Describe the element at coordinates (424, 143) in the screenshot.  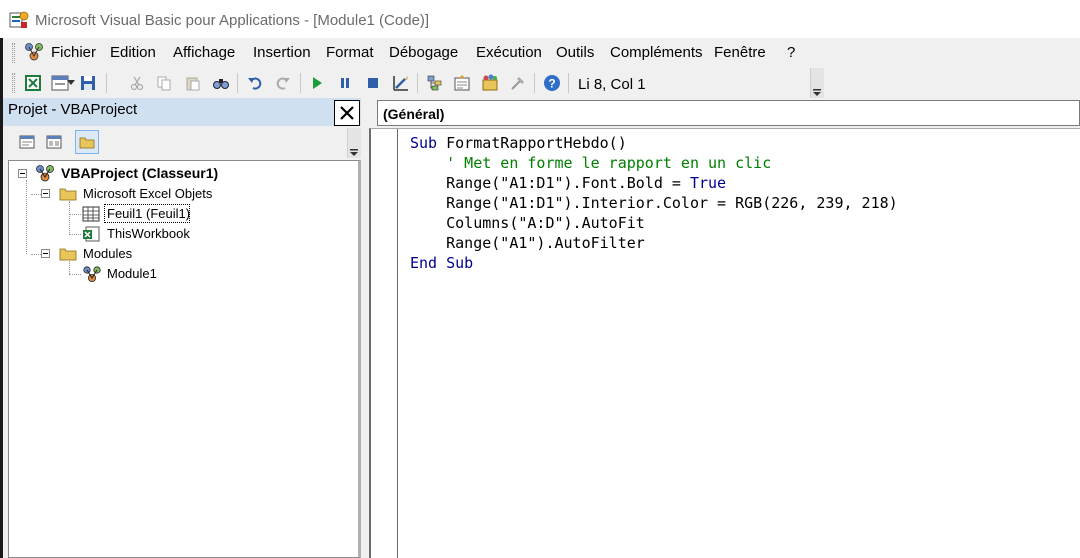
I see `code-keyword: Sub` at that location.